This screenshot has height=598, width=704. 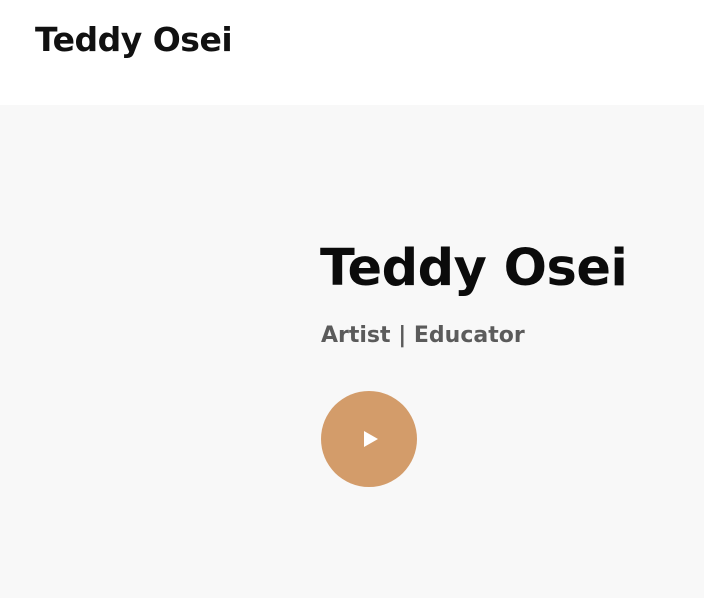 I want to click on hero-name: Teddy Osei, so click(x=474, y=268).